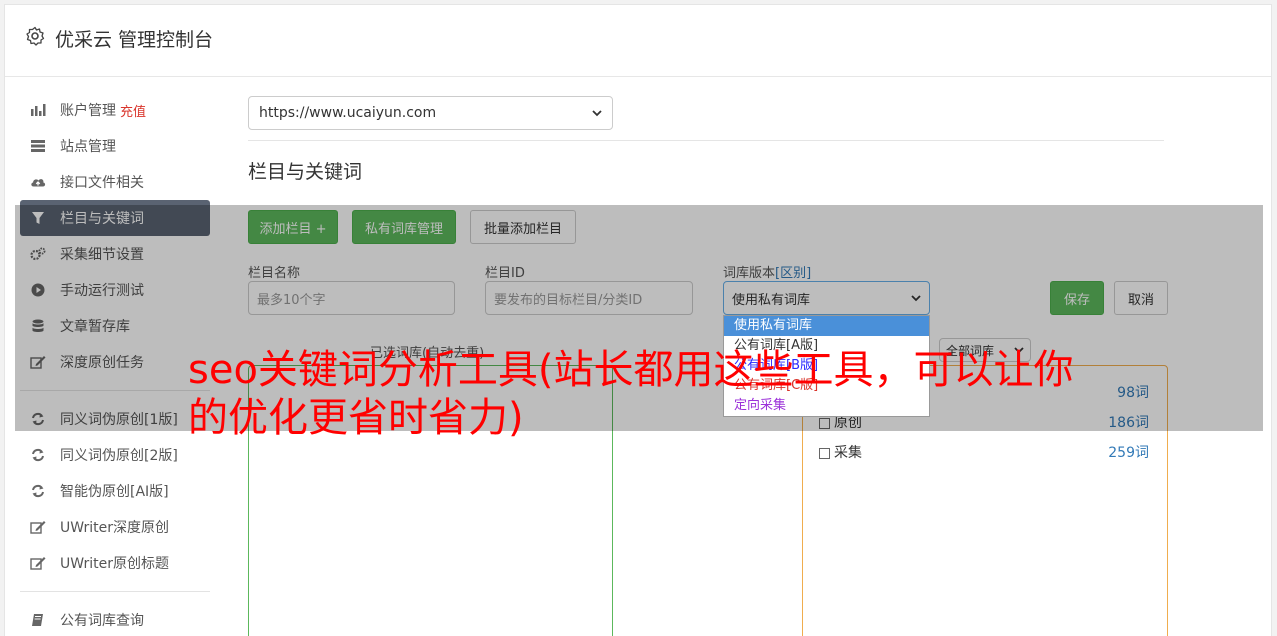 The image size is (1277, 636). I want to click on sidebar-item-uwriter-deep: UWriter深度原创, so click(115, 527).